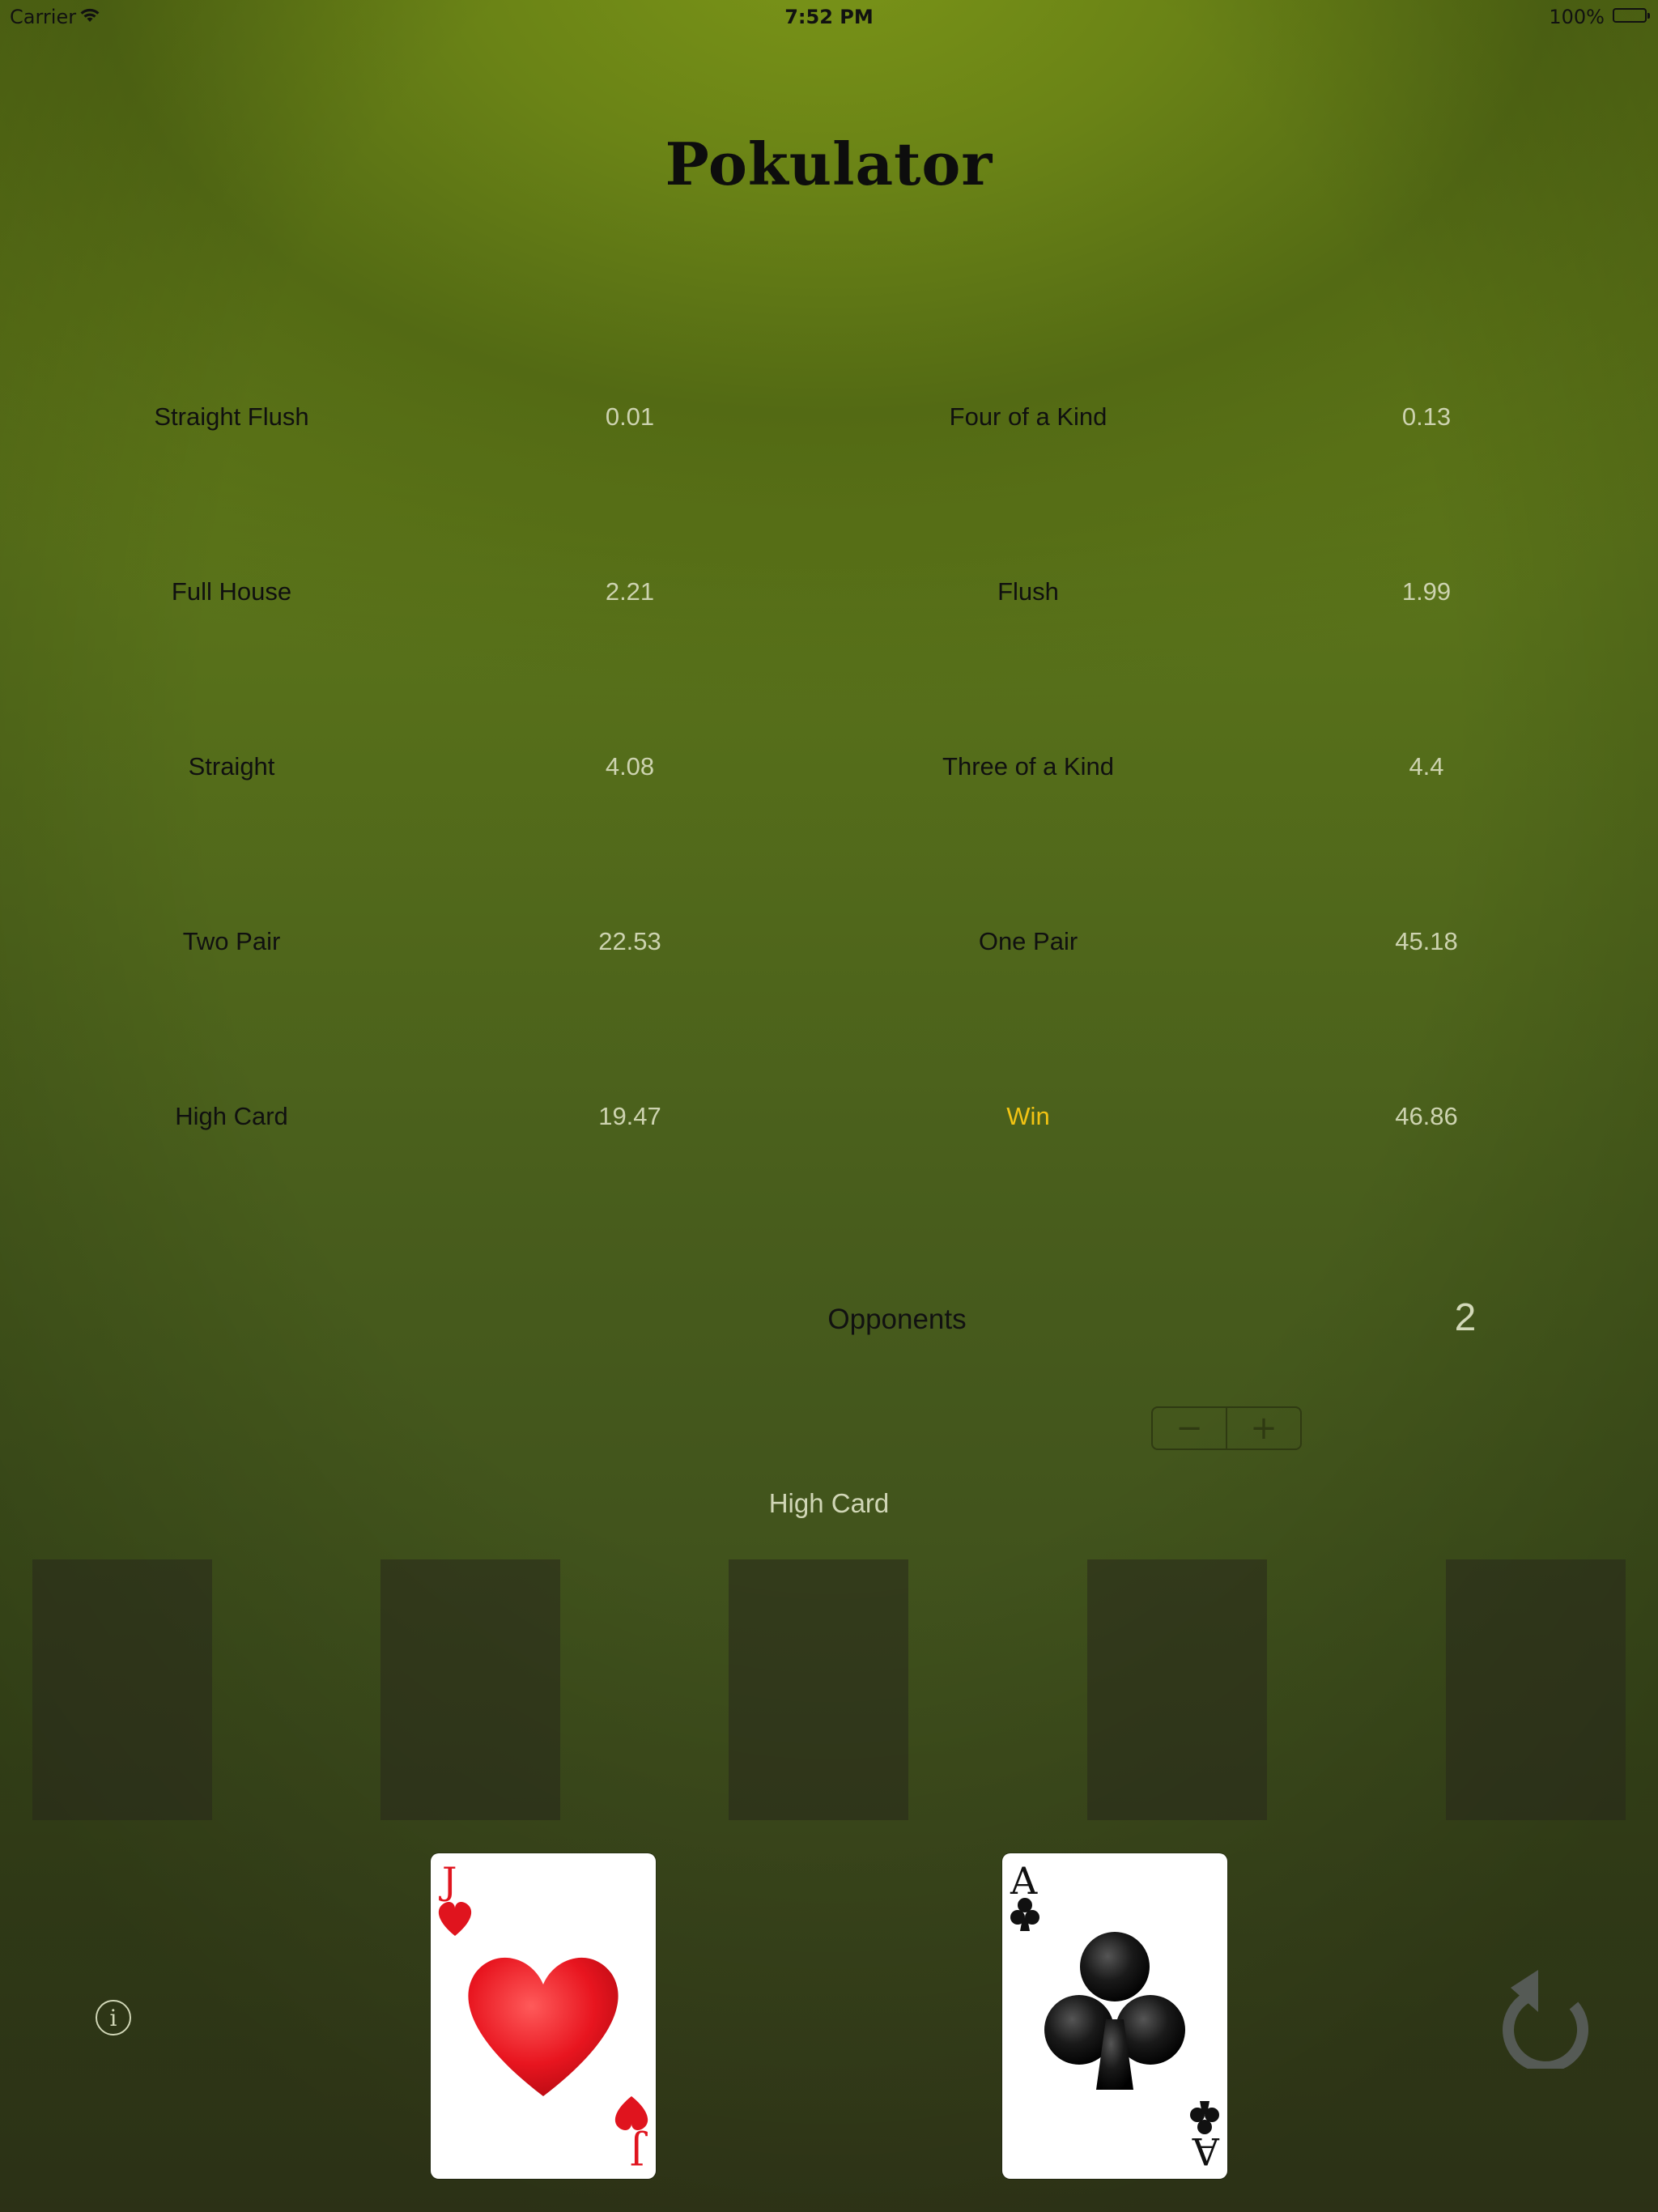 The image size is (1658, 2212). I want to click on stat-value-two-pair: 22.53, so click(629, 941).